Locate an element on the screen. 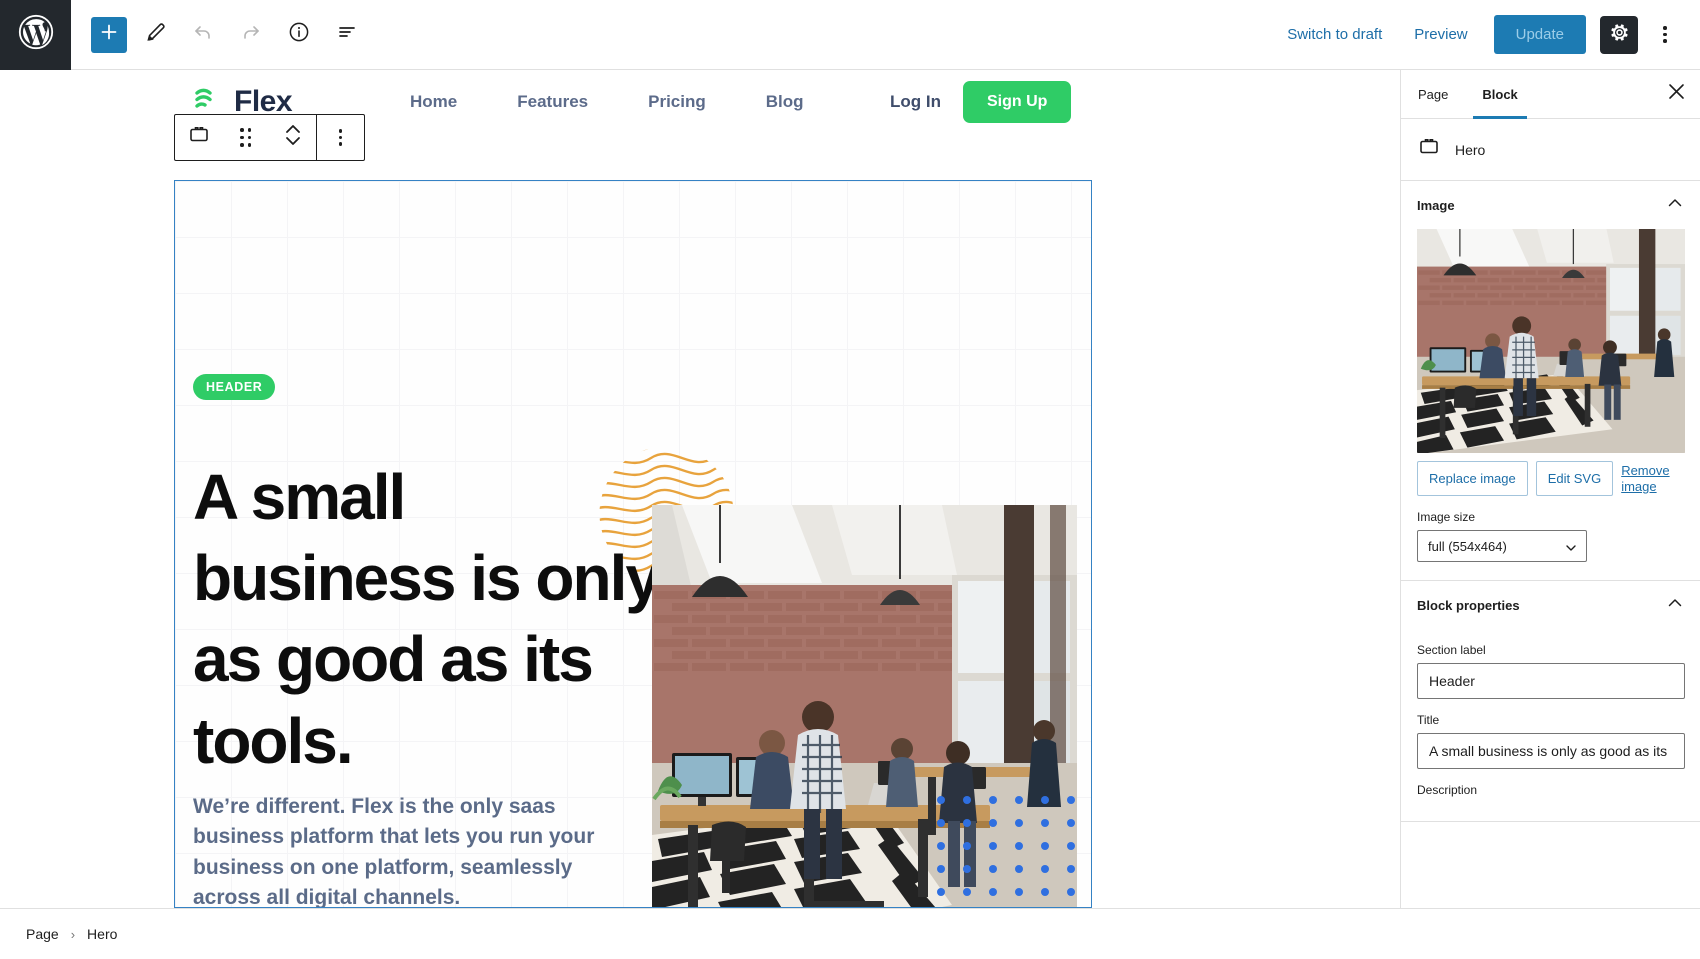 The height and width of the screenshot is (959, 1700). image-size-label: Image size is located at coordinates (1446, 517).